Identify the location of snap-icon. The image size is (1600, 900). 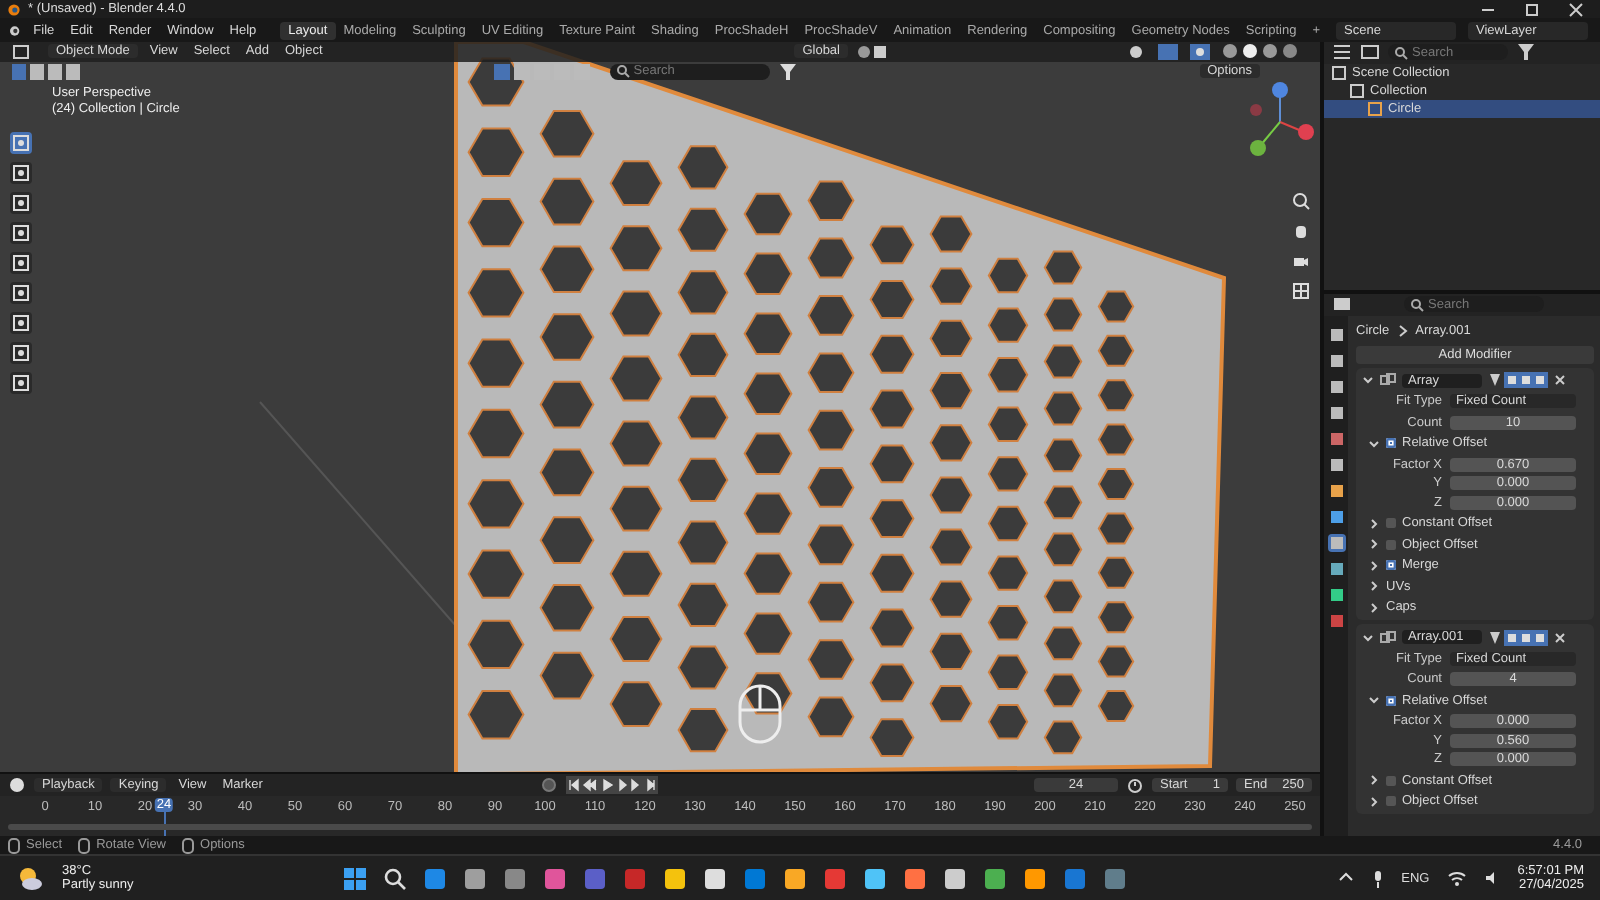
(872, 51).